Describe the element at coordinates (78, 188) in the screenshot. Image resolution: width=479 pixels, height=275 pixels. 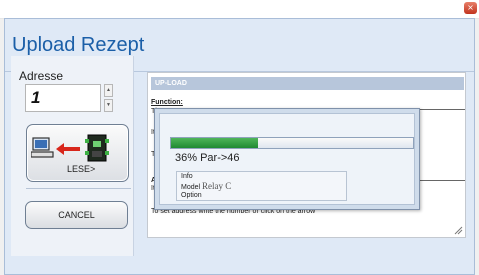
I see `left-separator` at that location.